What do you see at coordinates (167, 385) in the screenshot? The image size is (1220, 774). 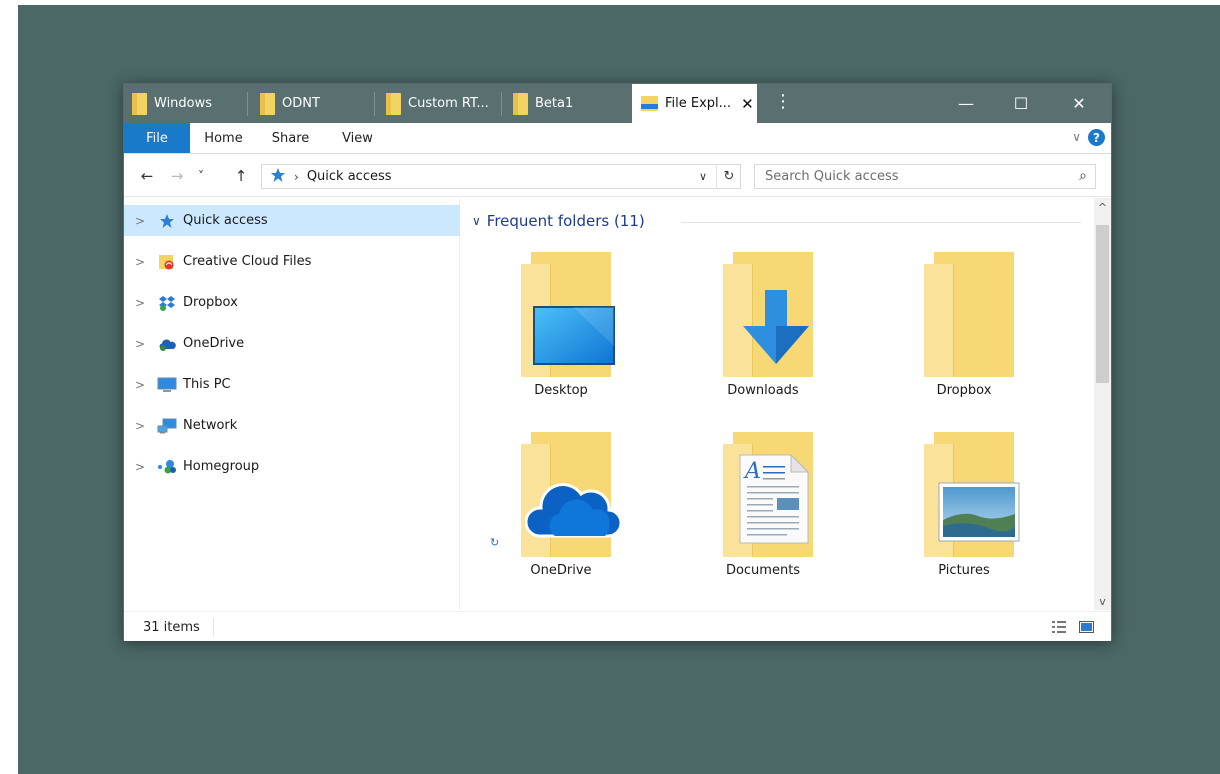 I see `this-pc-icon` at bounding box center [167, 385].